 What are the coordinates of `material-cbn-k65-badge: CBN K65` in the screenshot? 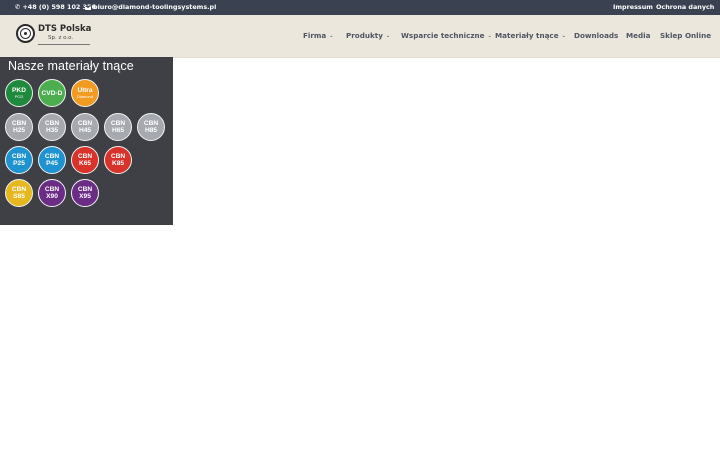 It's located at (85, 160).